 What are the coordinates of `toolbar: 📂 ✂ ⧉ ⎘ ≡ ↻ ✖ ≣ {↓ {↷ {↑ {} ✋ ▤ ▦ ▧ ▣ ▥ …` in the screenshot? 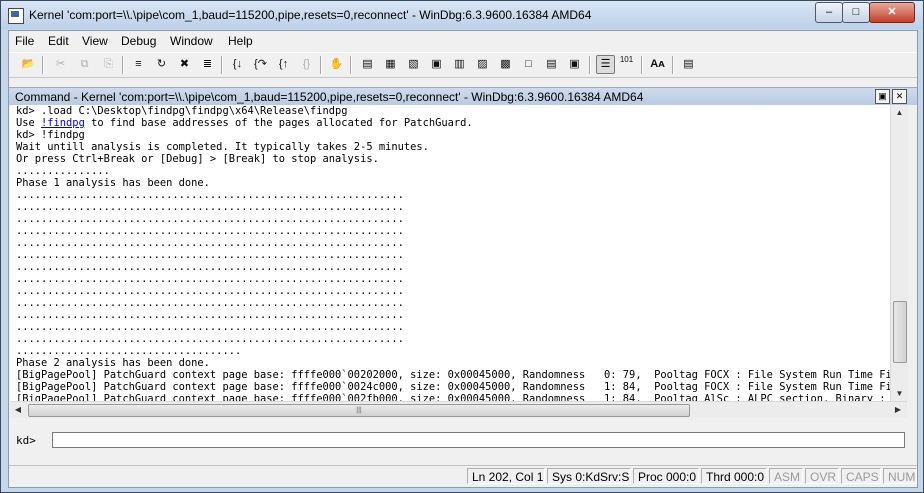 It's located at (463, 65).